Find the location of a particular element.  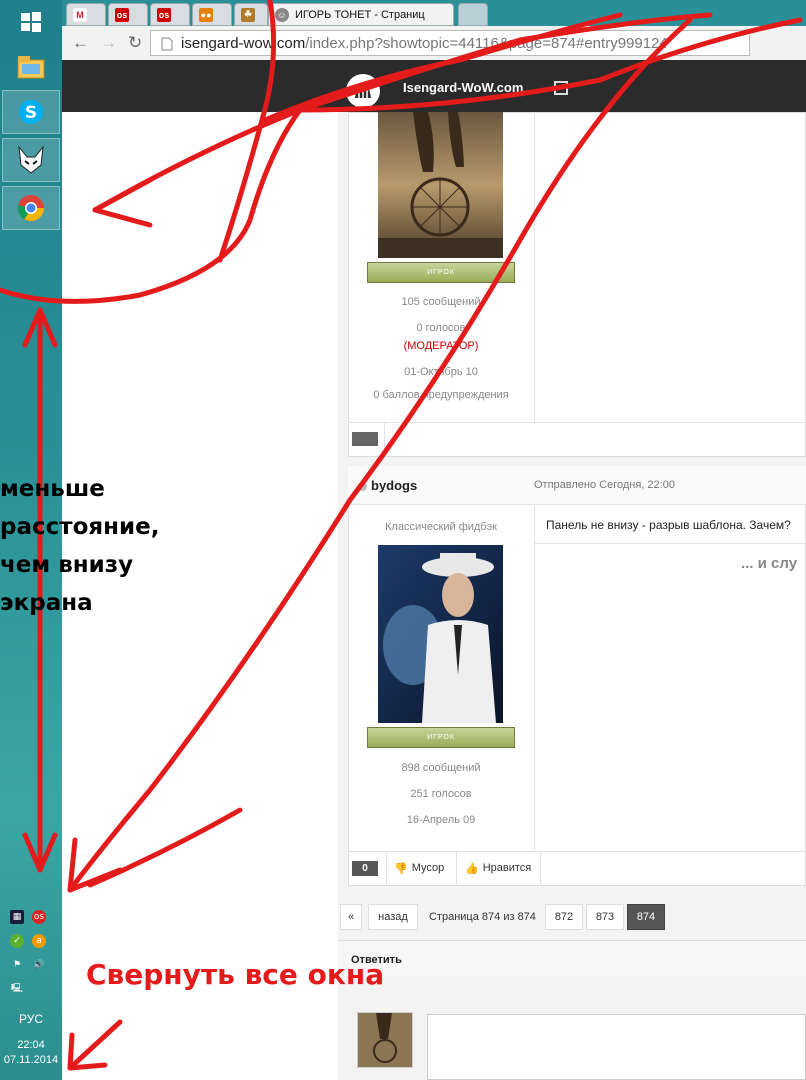

tab-cat: ☘ is located at coordinates (251, 14).